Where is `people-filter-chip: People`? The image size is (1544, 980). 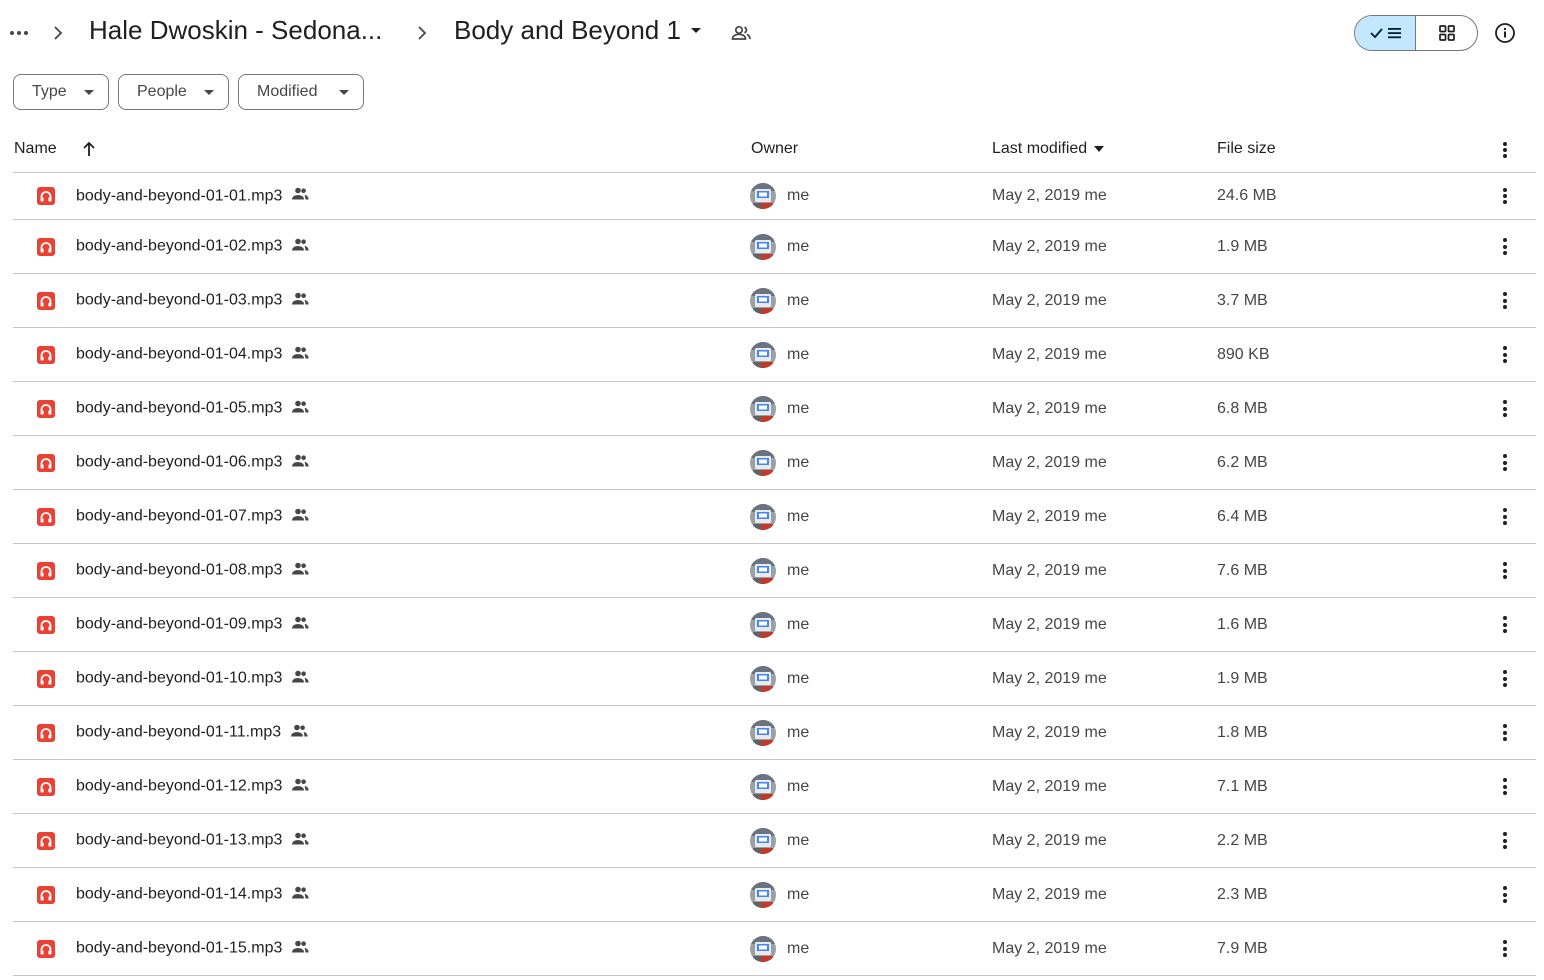
people-filter-chip: People is located at coordinates (173, 92).